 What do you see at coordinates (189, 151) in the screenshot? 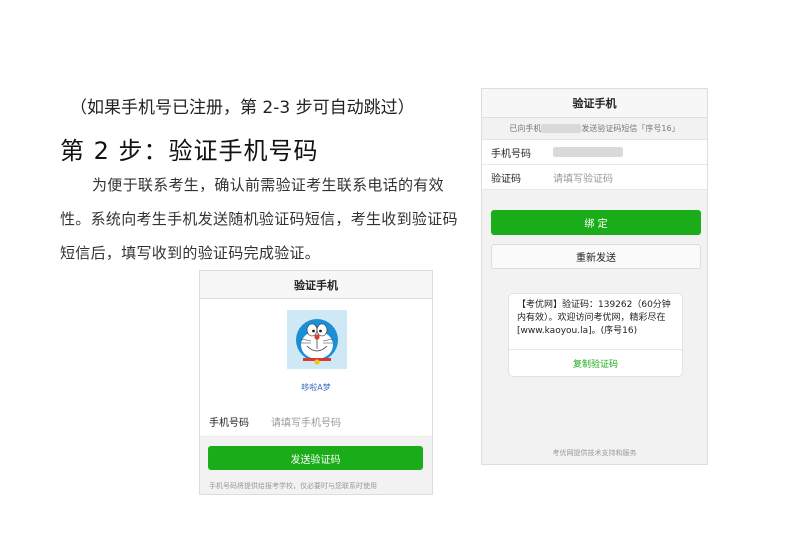
I see `step-title: 第 2 步：验证手机号码` at bounding box center [189, 151].